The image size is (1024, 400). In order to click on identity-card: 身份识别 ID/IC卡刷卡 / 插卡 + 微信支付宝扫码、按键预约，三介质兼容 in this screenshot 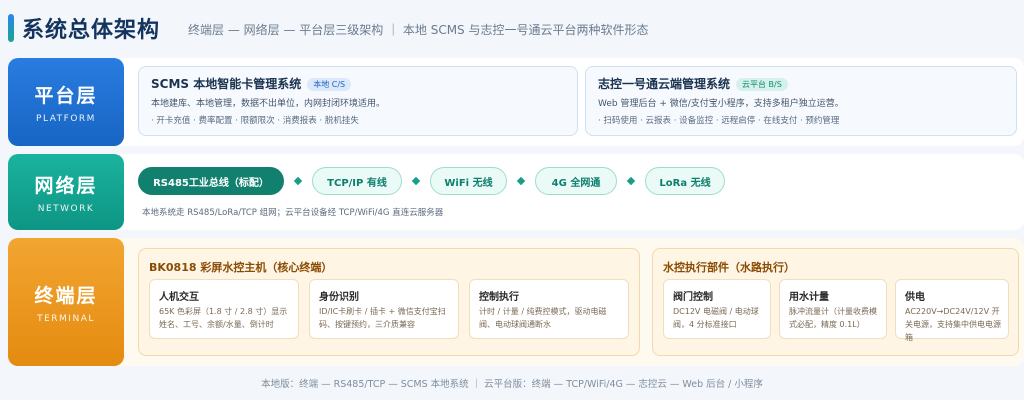, I will do `click(384, 309)`.